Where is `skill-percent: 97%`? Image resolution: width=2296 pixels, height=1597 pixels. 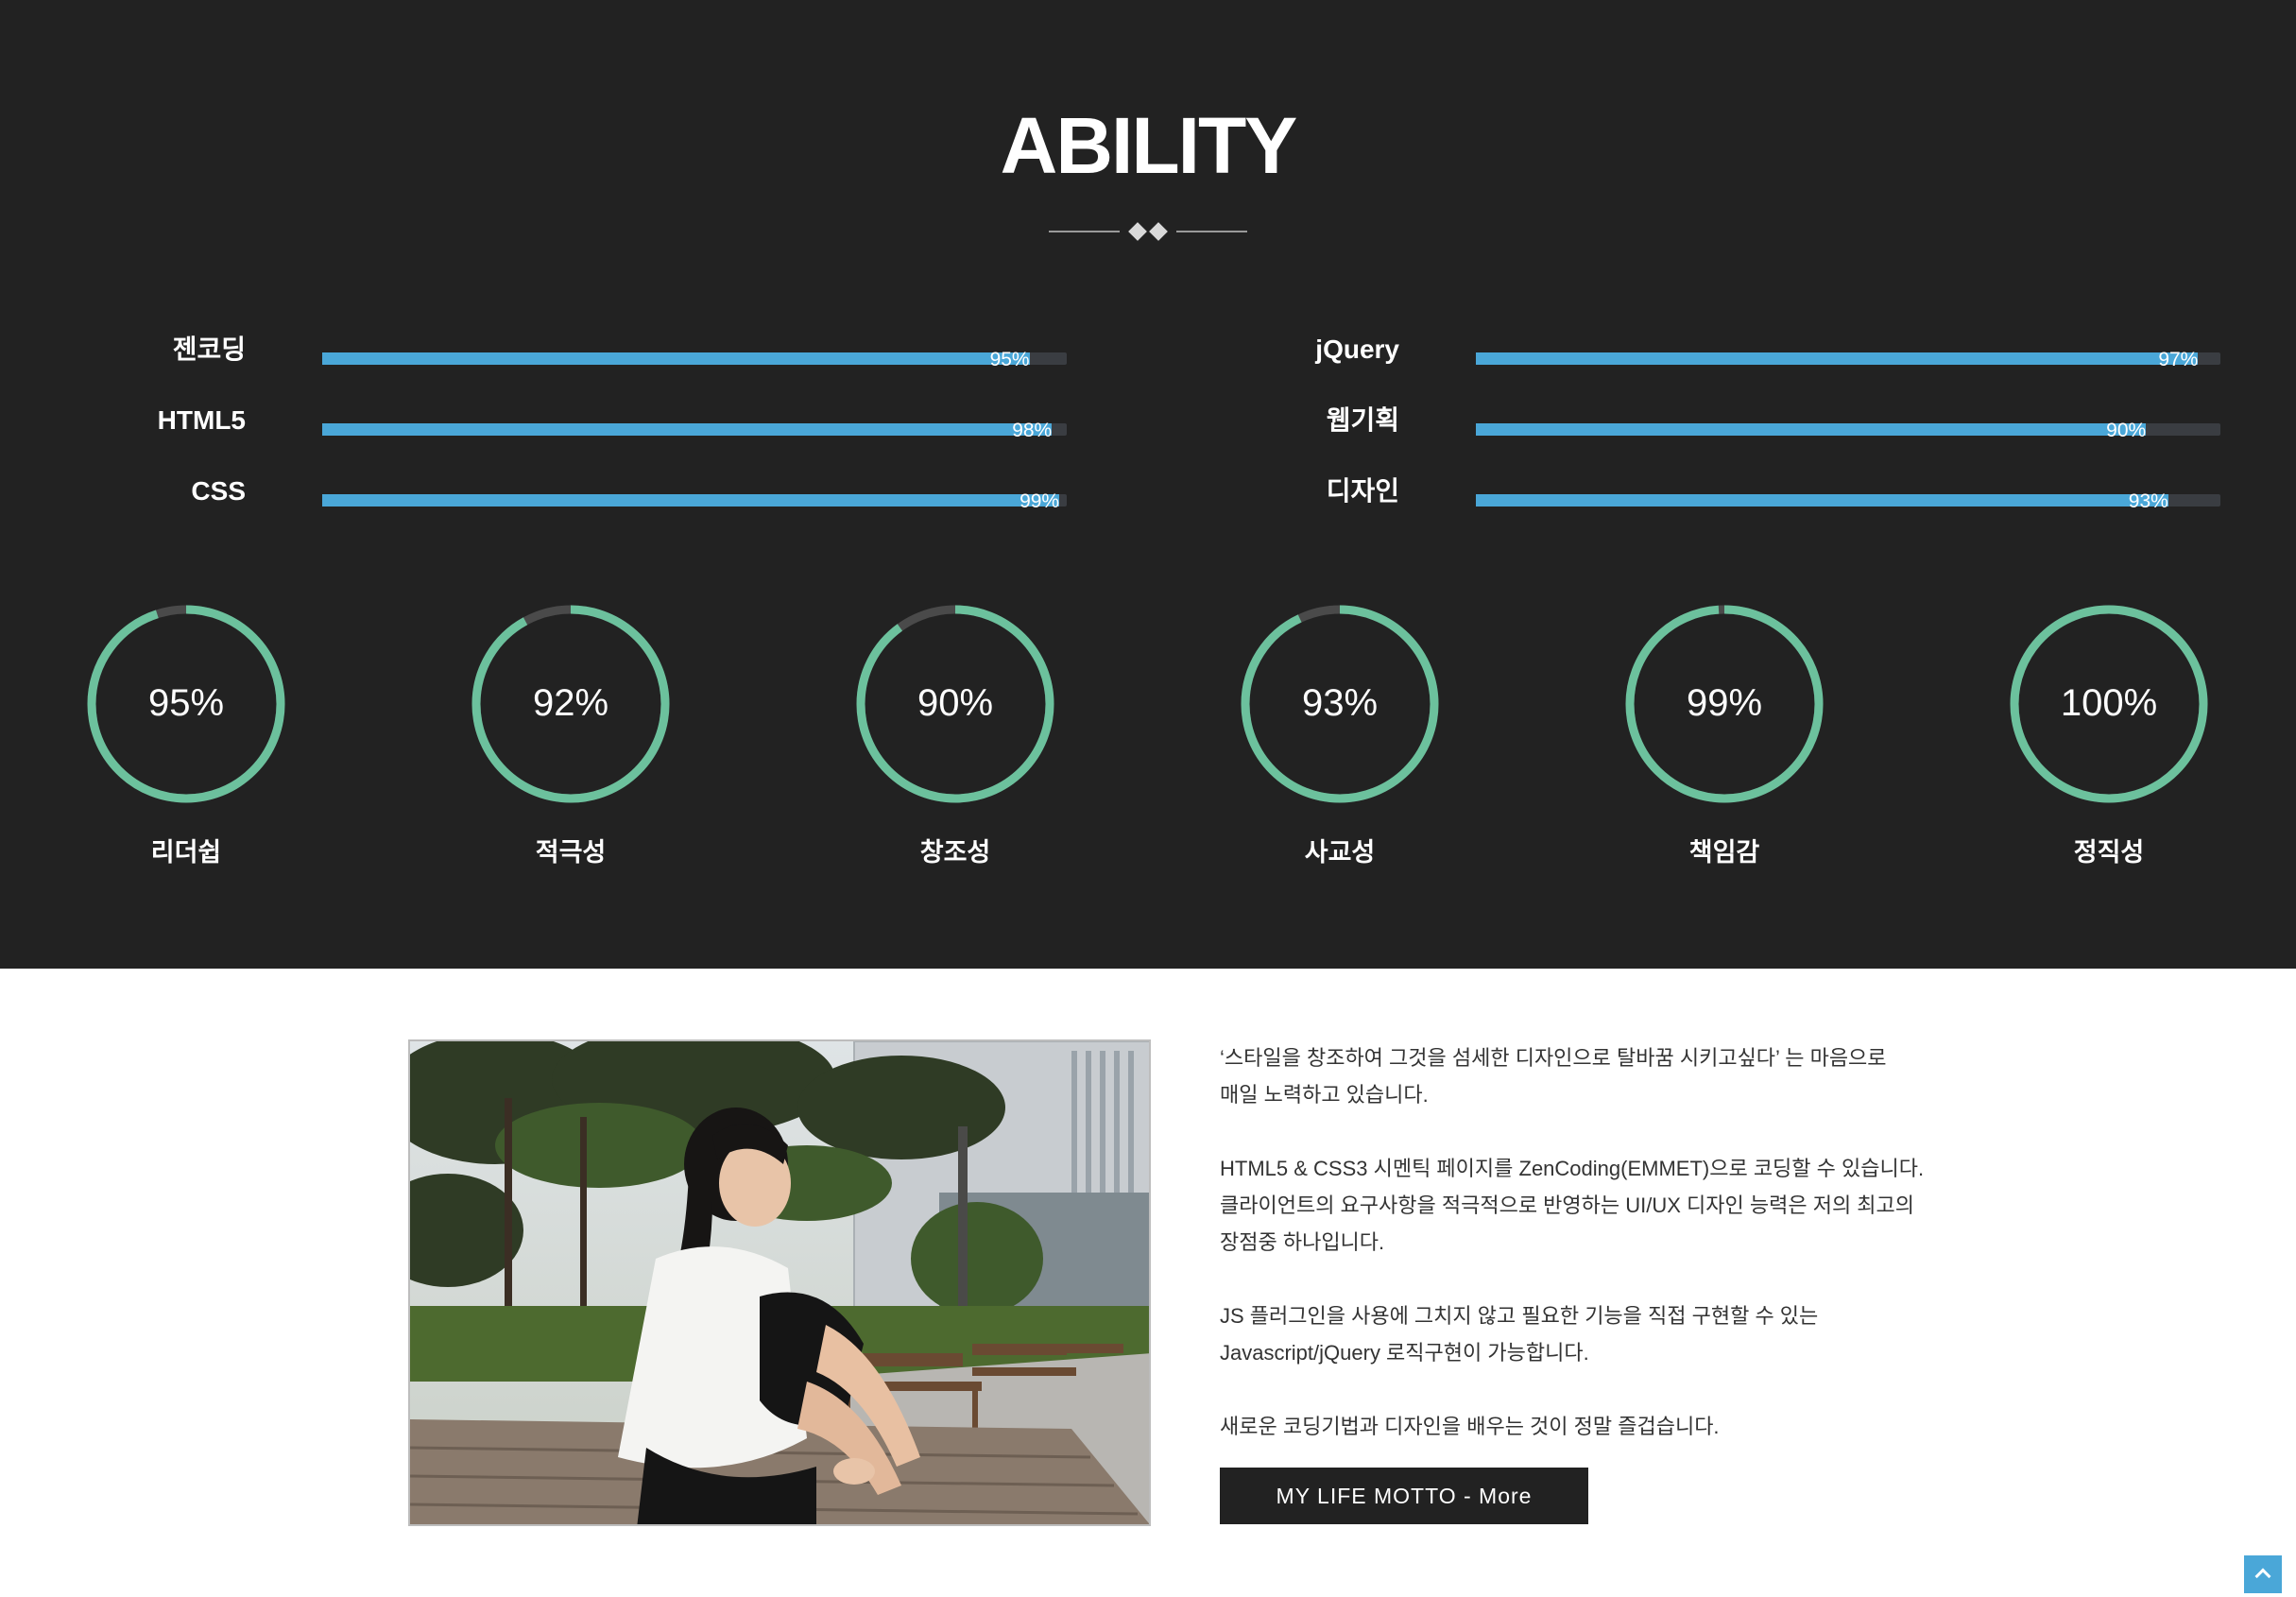 skill-percent: 97% is located at coordinates (2178, 359).